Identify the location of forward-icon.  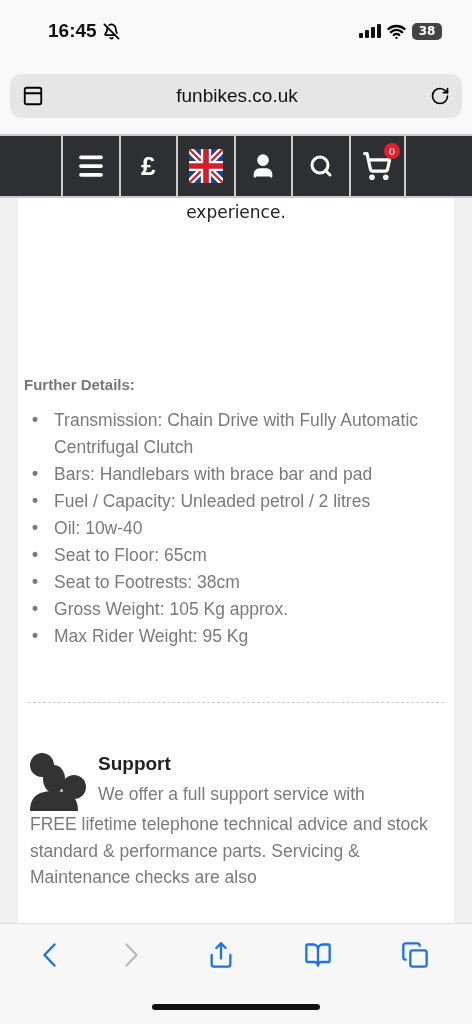
(131, 955).